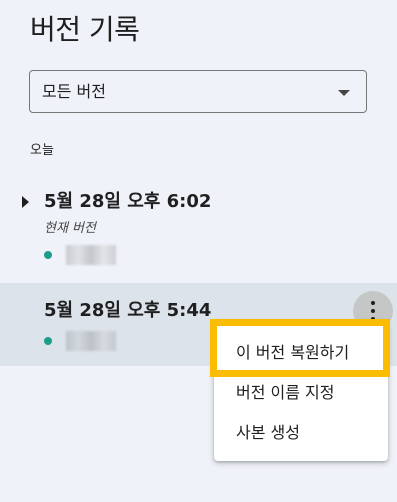  What do you see at coordinates (70, 228) in the screenshot?
I see `current-version-label: 현재 버전` at bounding box center [70, 228].